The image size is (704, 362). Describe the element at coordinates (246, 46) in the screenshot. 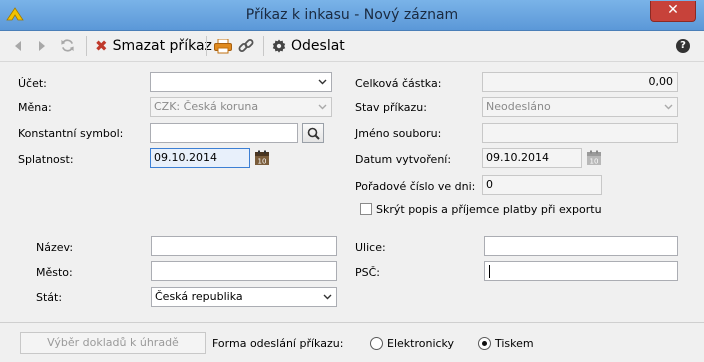

I see `link-icon` at that location.